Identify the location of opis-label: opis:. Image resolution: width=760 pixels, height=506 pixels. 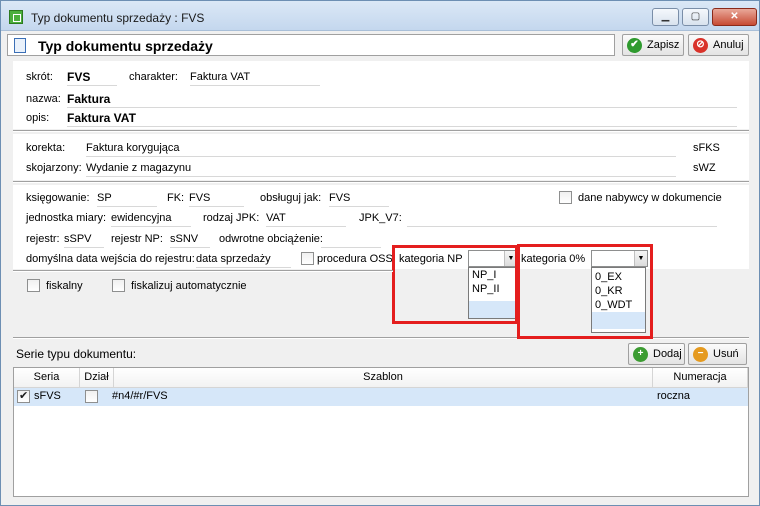
(38, 118).